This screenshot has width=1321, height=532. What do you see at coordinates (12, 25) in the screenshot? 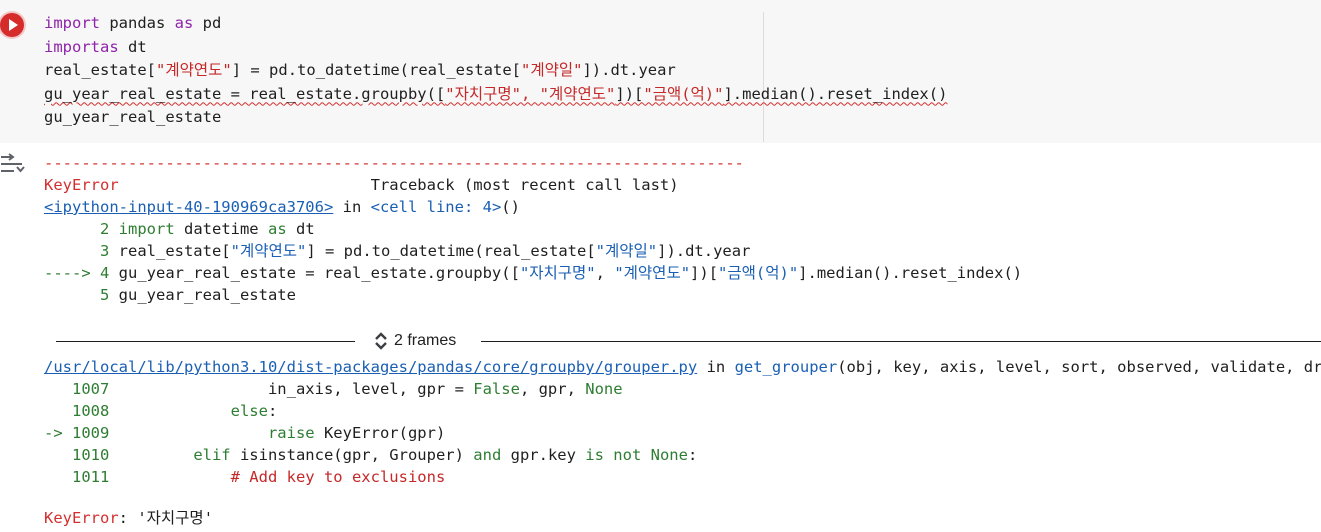
I see `run-error-icon` at bounding box center [12, 25].